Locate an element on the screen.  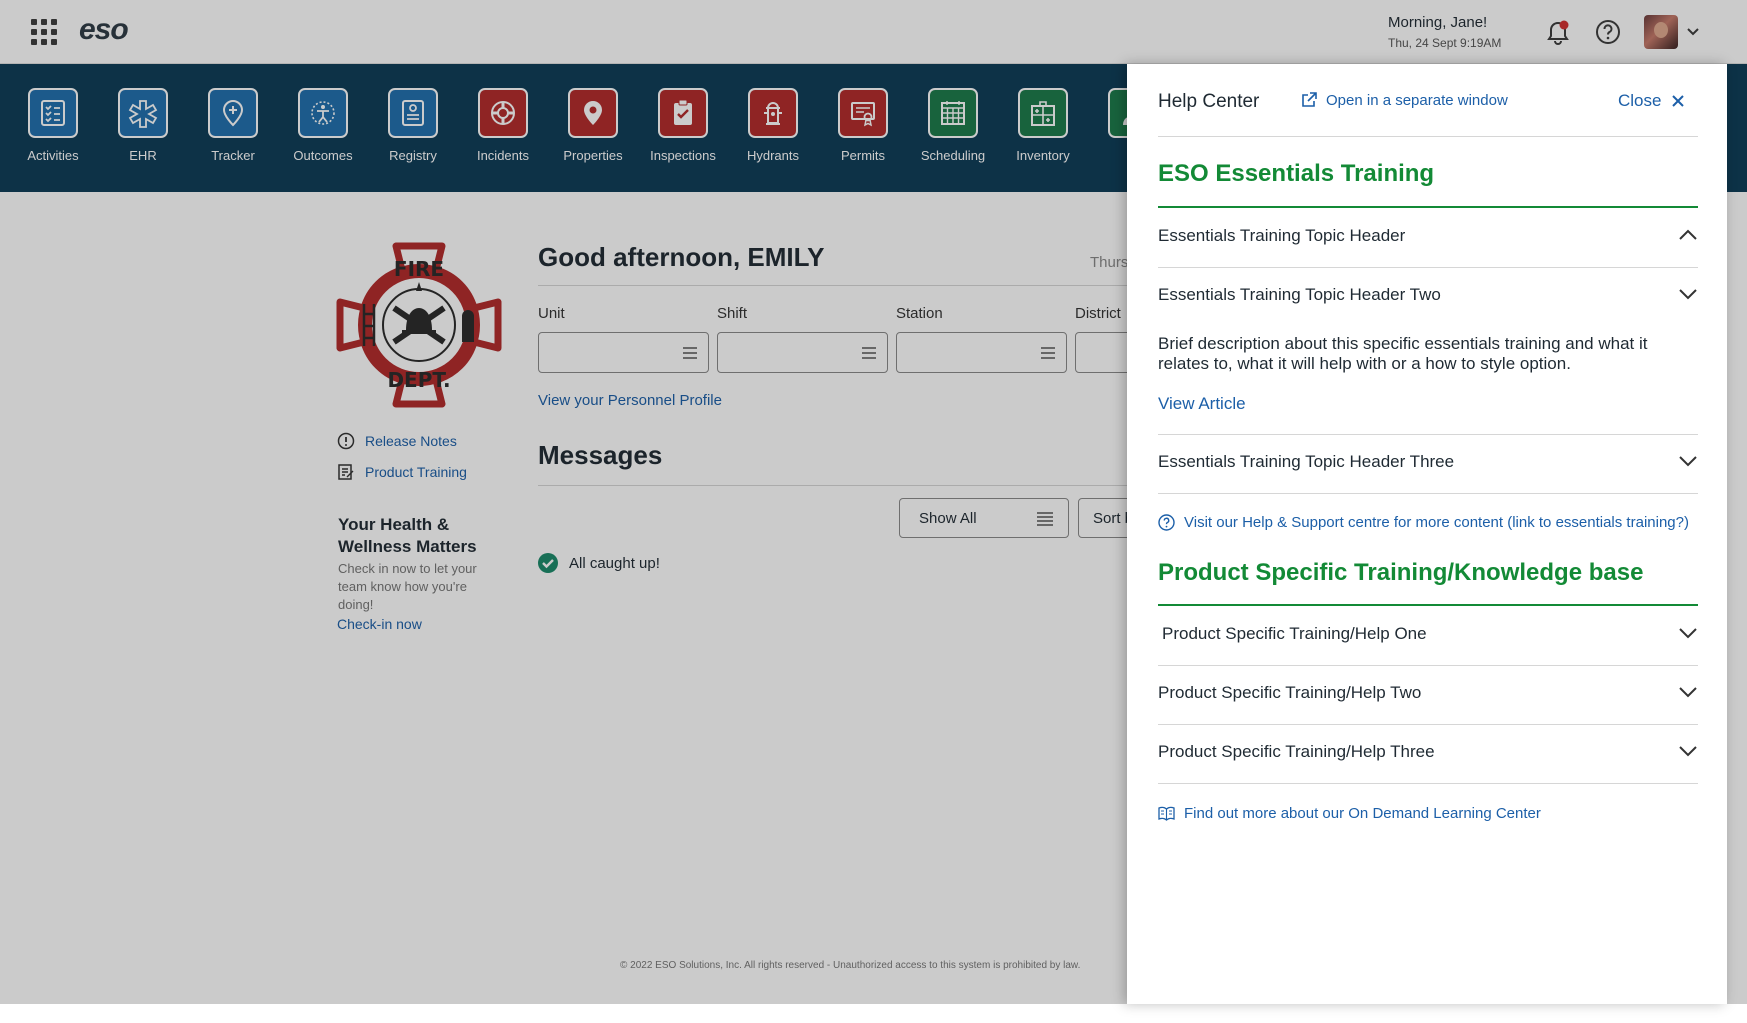
accordion-title: Product Specific Training/Help Two is located at coordinates (1290, 692).